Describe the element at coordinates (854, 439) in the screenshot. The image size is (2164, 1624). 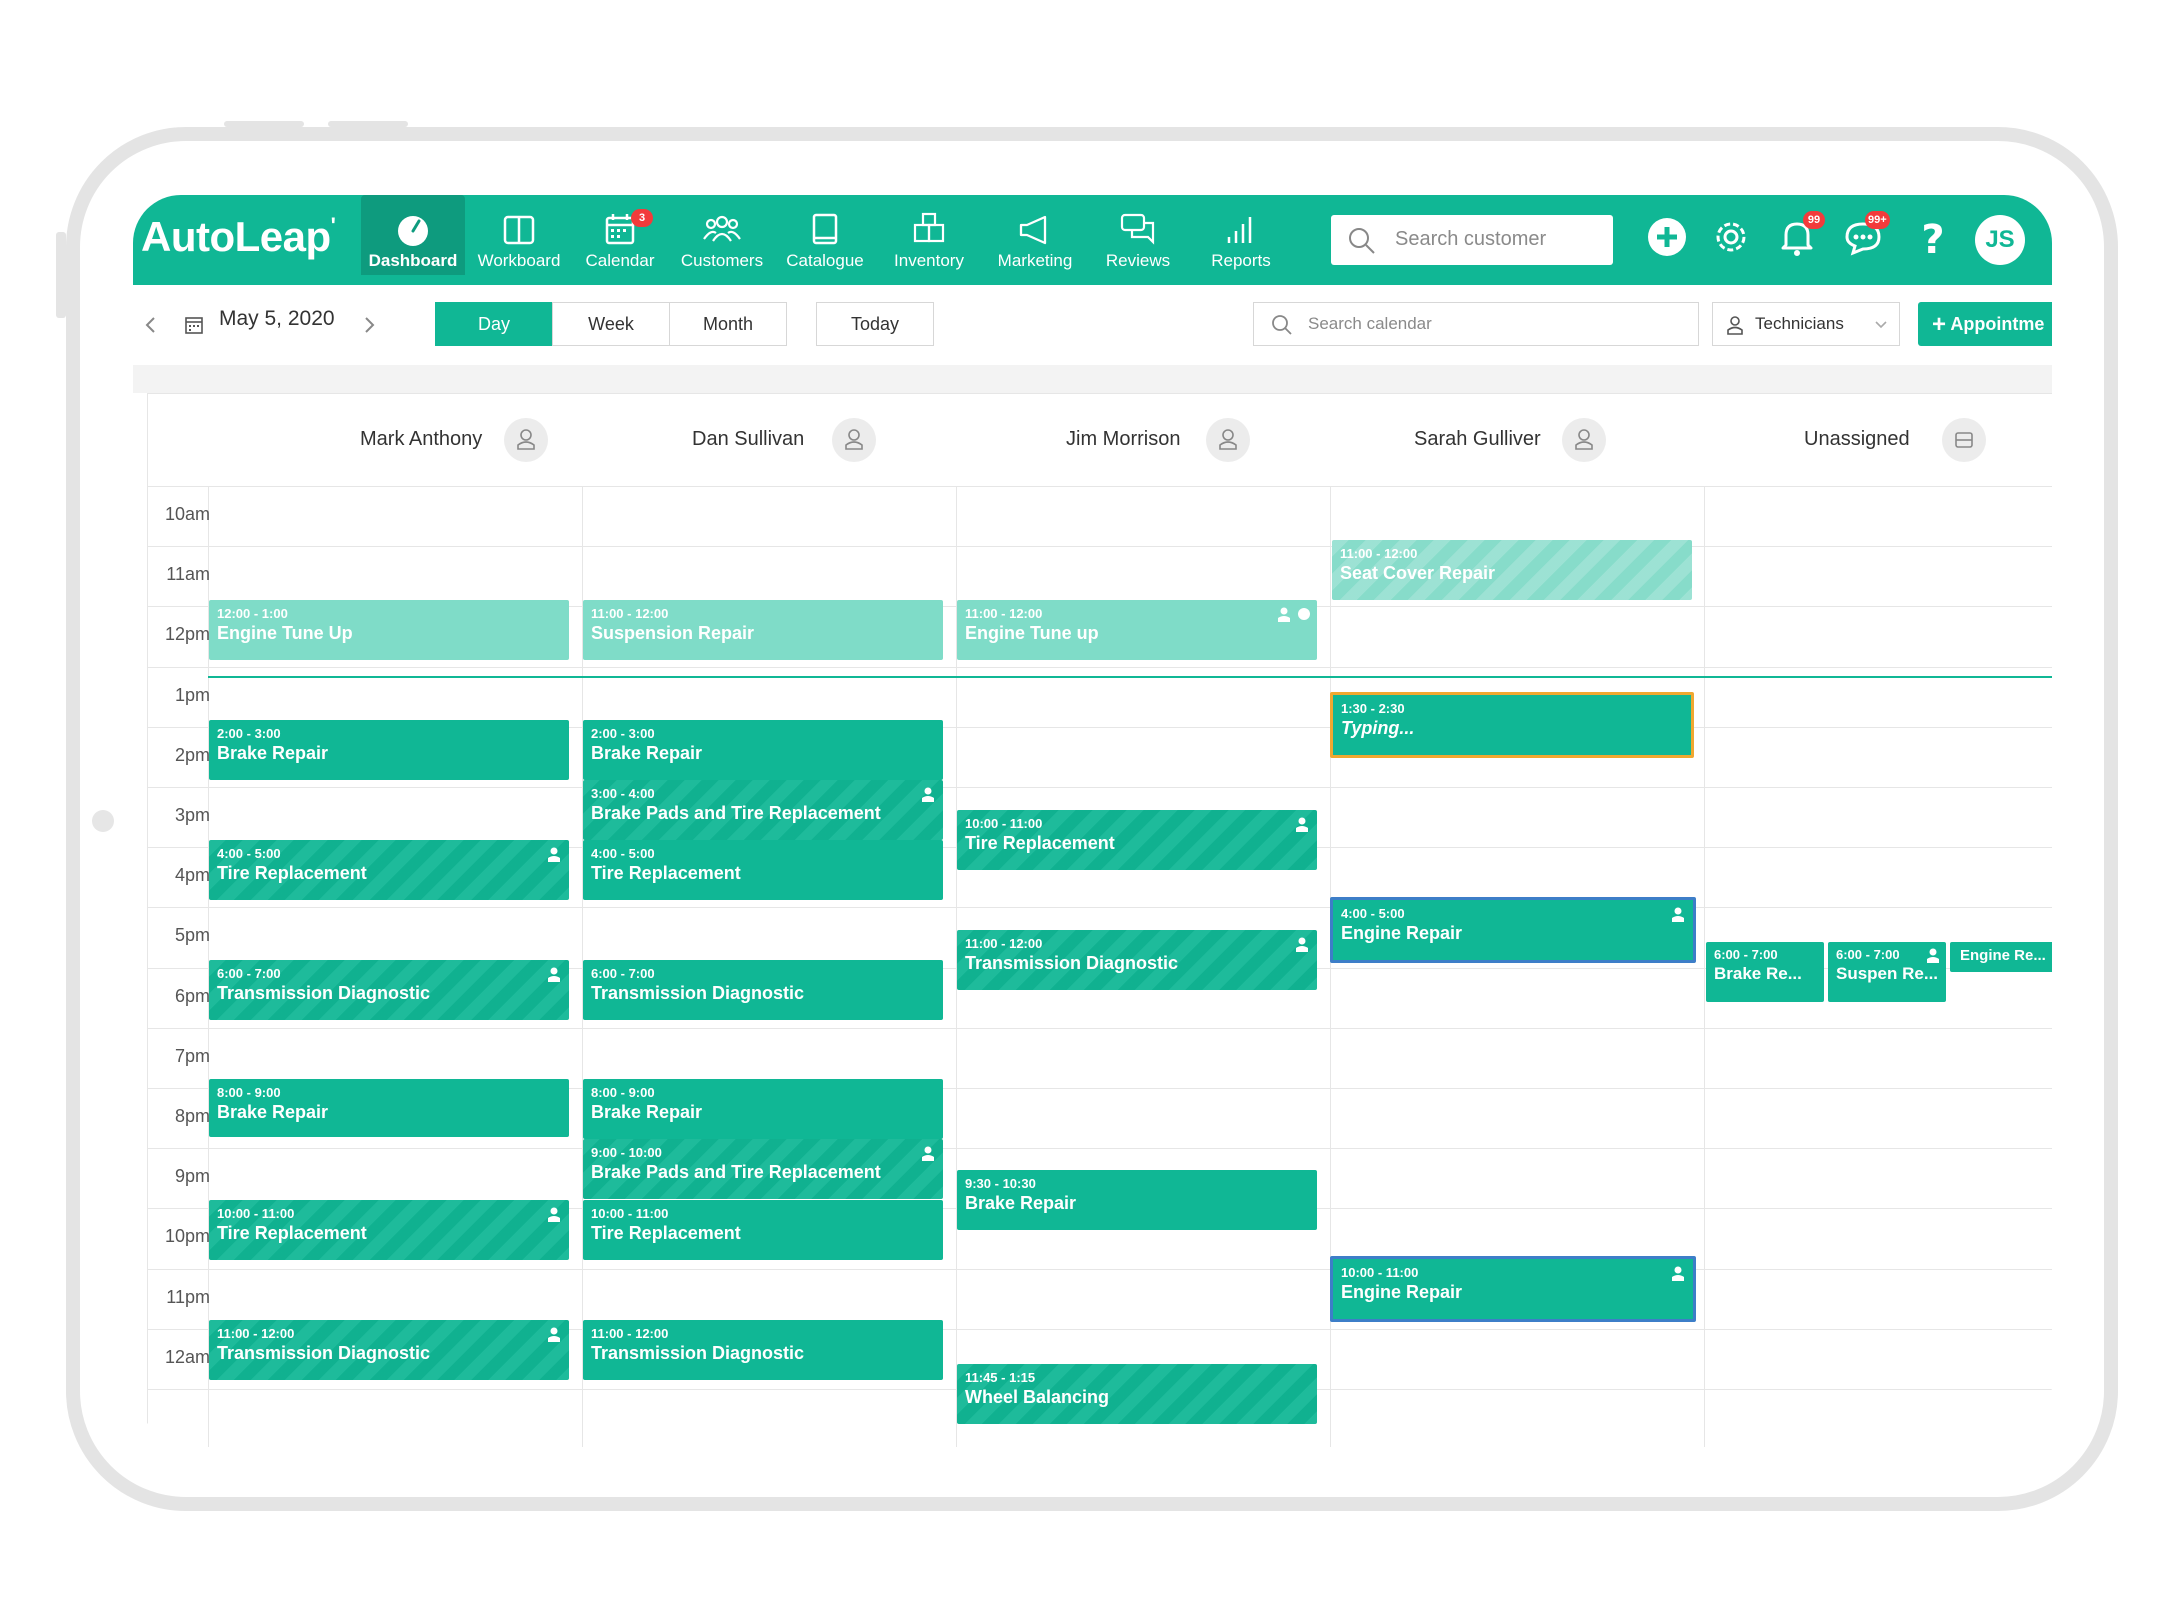
I see `person-icon` at that location.